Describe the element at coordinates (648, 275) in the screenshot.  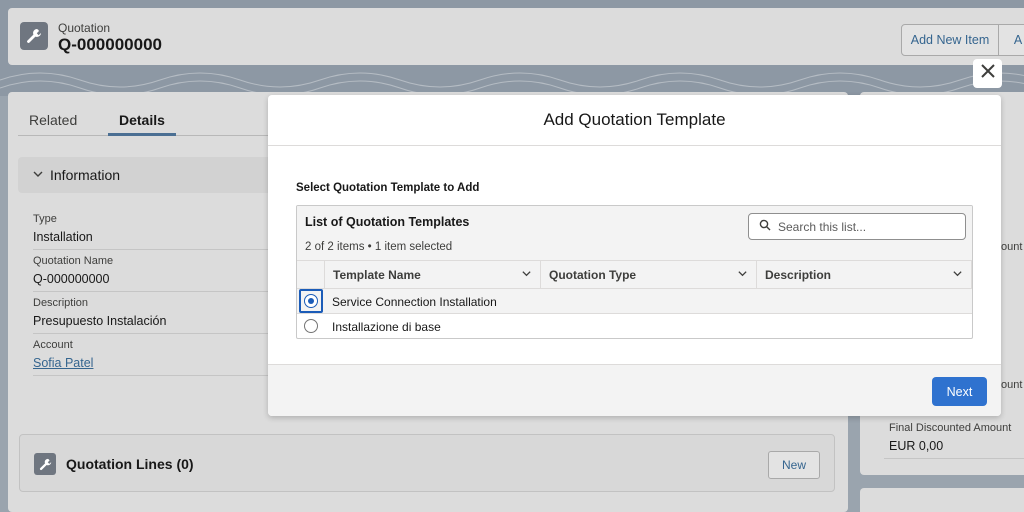
I see `column-header-quotation-type: Quotation Type` at that location.